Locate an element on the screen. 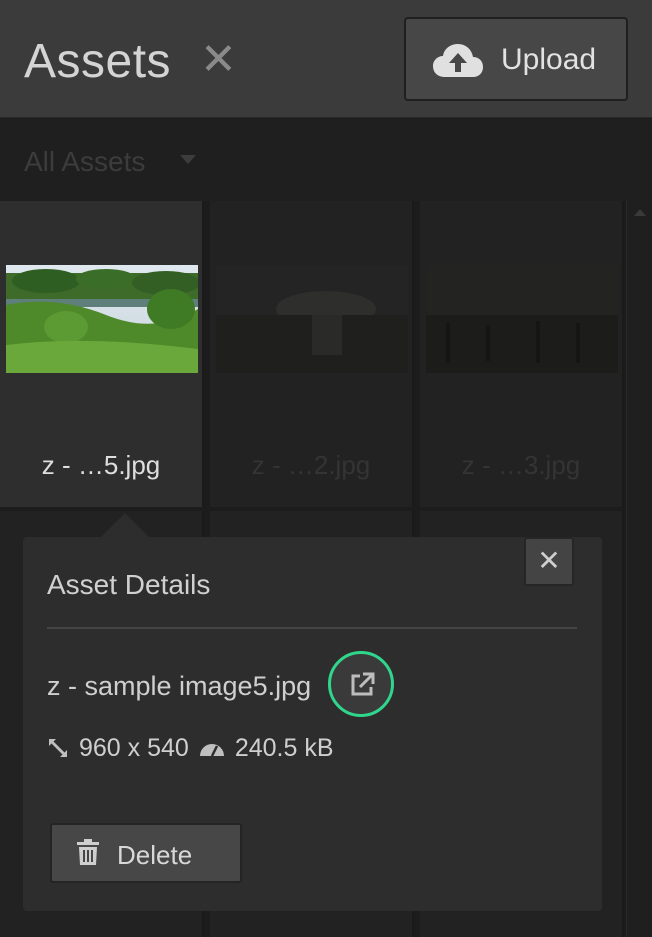  asset-filename: z - sample image5.jpg is located at coordinates (179, 686).